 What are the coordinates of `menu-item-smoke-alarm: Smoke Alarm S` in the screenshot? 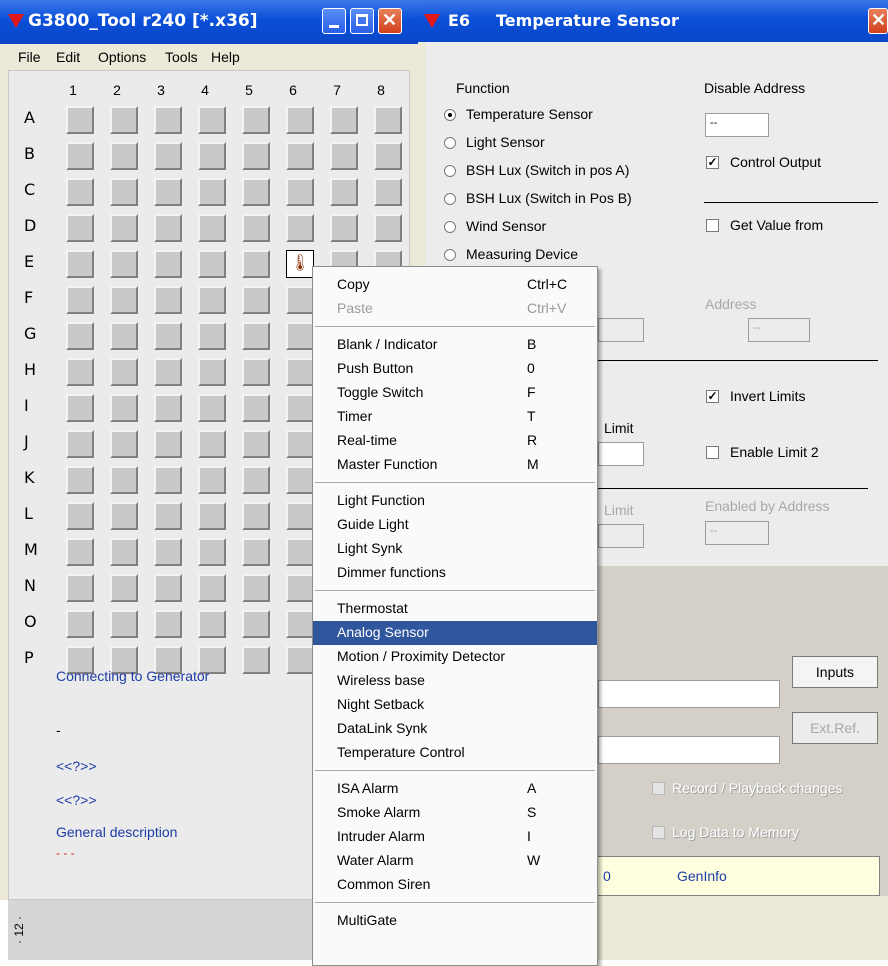 It's located at (455, 813).